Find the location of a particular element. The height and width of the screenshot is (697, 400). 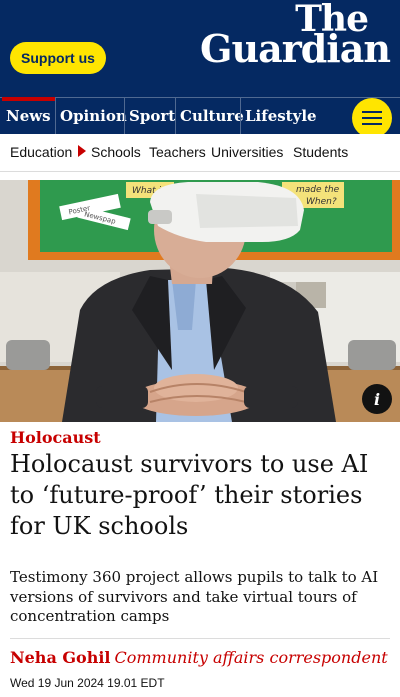

hamburger-menu-icon is located at coordinates (372, 118).